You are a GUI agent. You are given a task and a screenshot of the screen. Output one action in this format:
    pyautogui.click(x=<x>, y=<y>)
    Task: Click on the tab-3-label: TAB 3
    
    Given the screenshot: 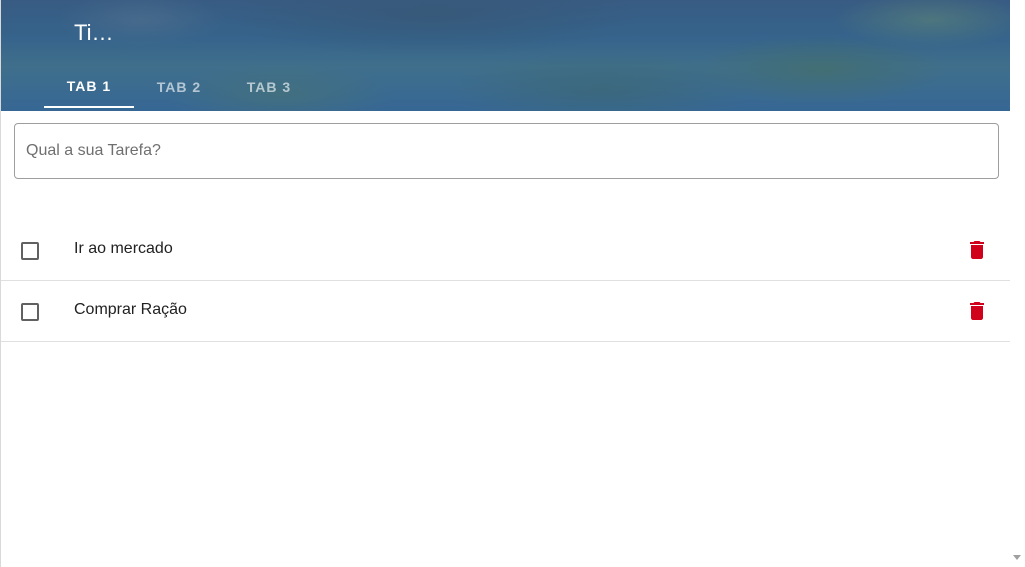 What is the action you would take?
    pyautogui.click(x=269, y=87)
    